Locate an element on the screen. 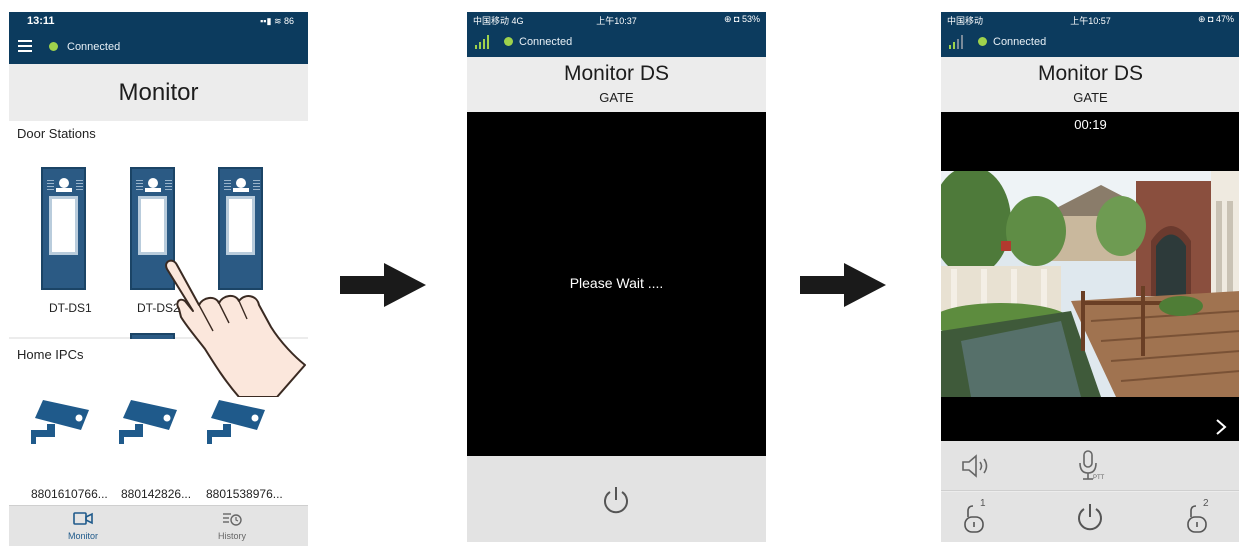 This screenshot has width=1239, height=546. menu-icon is located at coordinates (25, 46).